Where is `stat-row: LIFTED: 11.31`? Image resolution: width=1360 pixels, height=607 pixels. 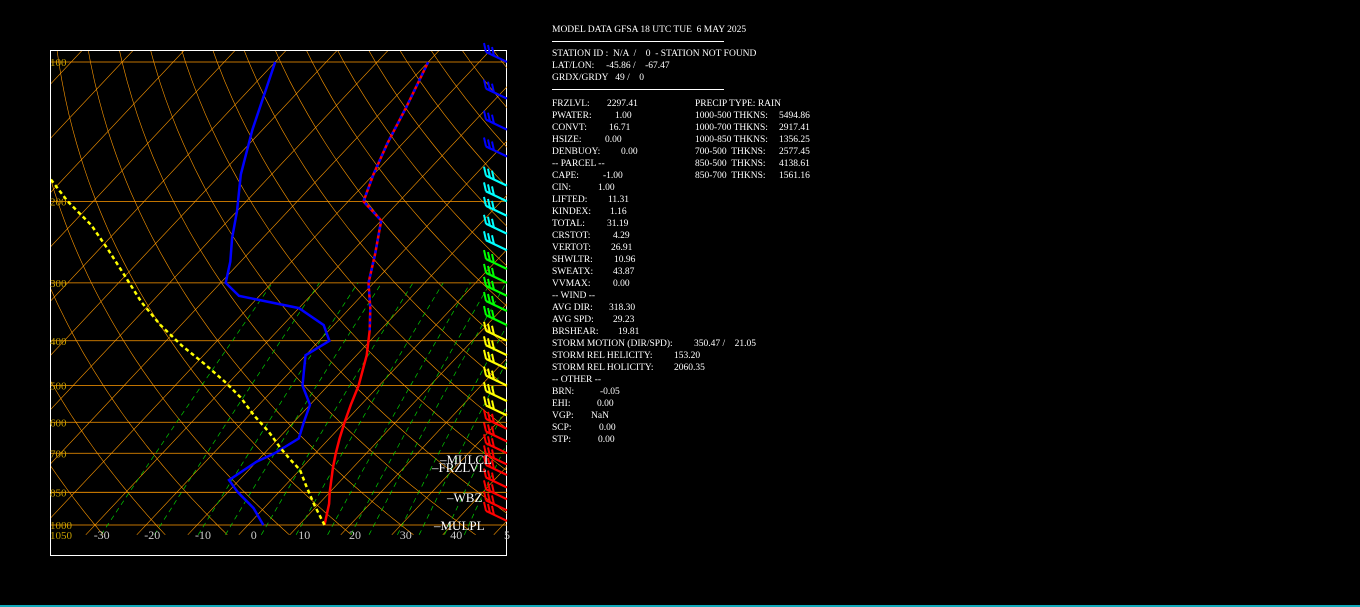 stat-row: LIFTED: 11.31 is located at coordinates (654, 200).